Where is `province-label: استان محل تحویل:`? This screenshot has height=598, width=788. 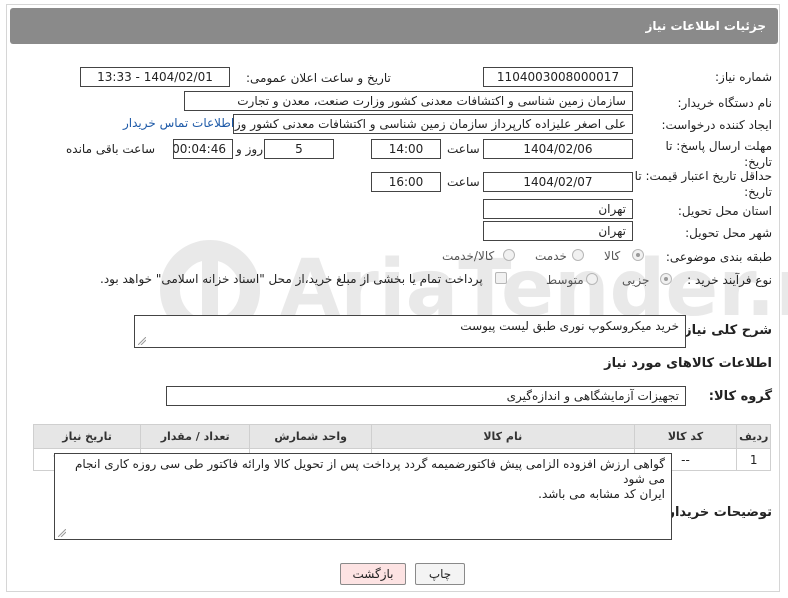 province-label: استان محل تحویل: is located at coordinates (724, 211).